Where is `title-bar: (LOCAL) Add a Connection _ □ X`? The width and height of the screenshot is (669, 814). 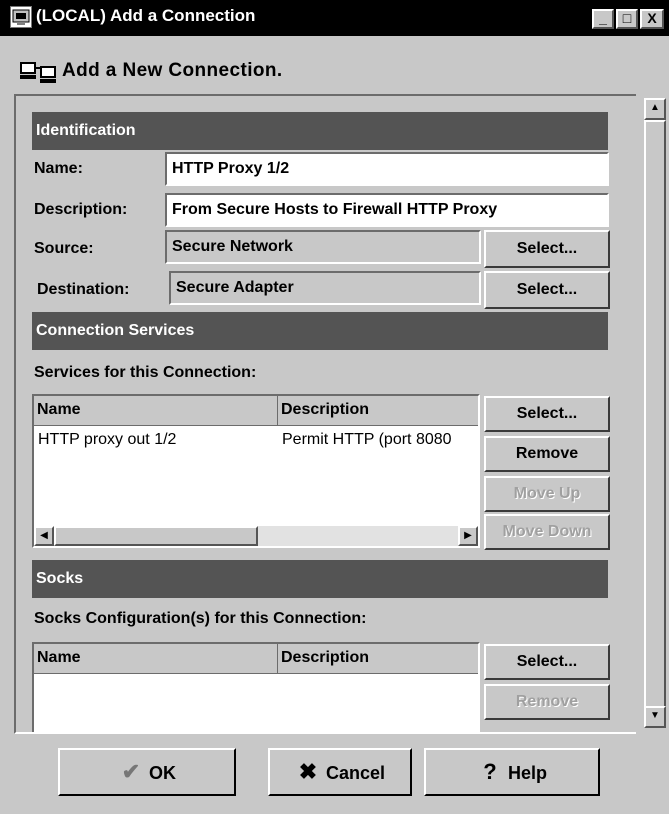 title-bar: (LOCAL) Add a Connection _ □ X is located at coordinates (334, 18).